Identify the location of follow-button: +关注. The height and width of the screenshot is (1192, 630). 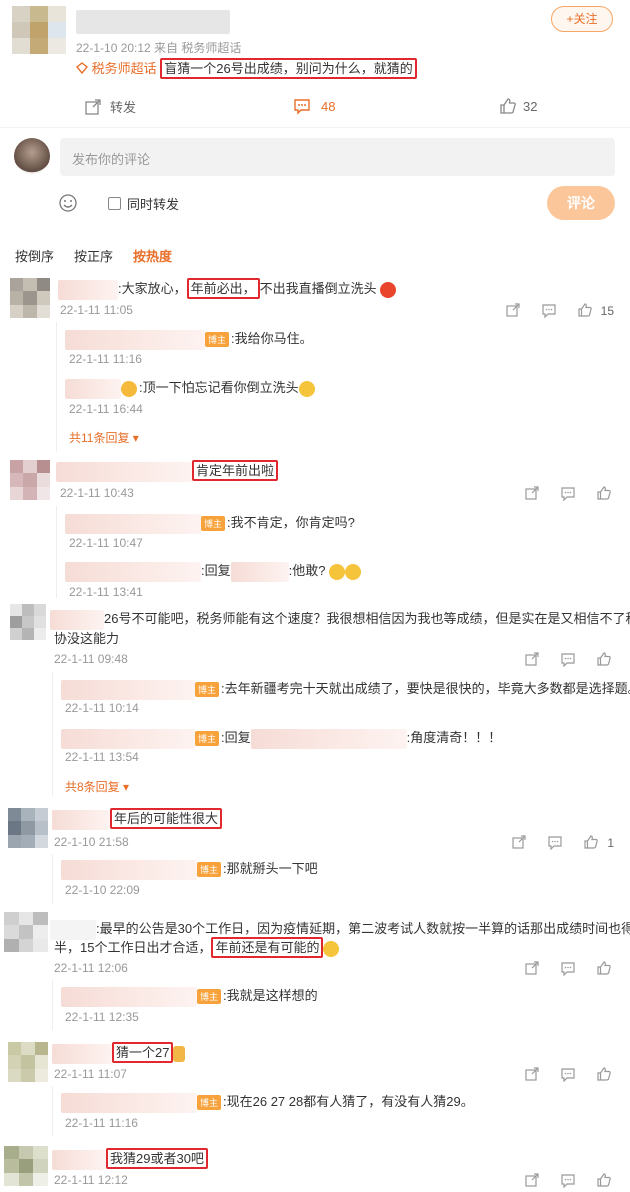
(582, 19).